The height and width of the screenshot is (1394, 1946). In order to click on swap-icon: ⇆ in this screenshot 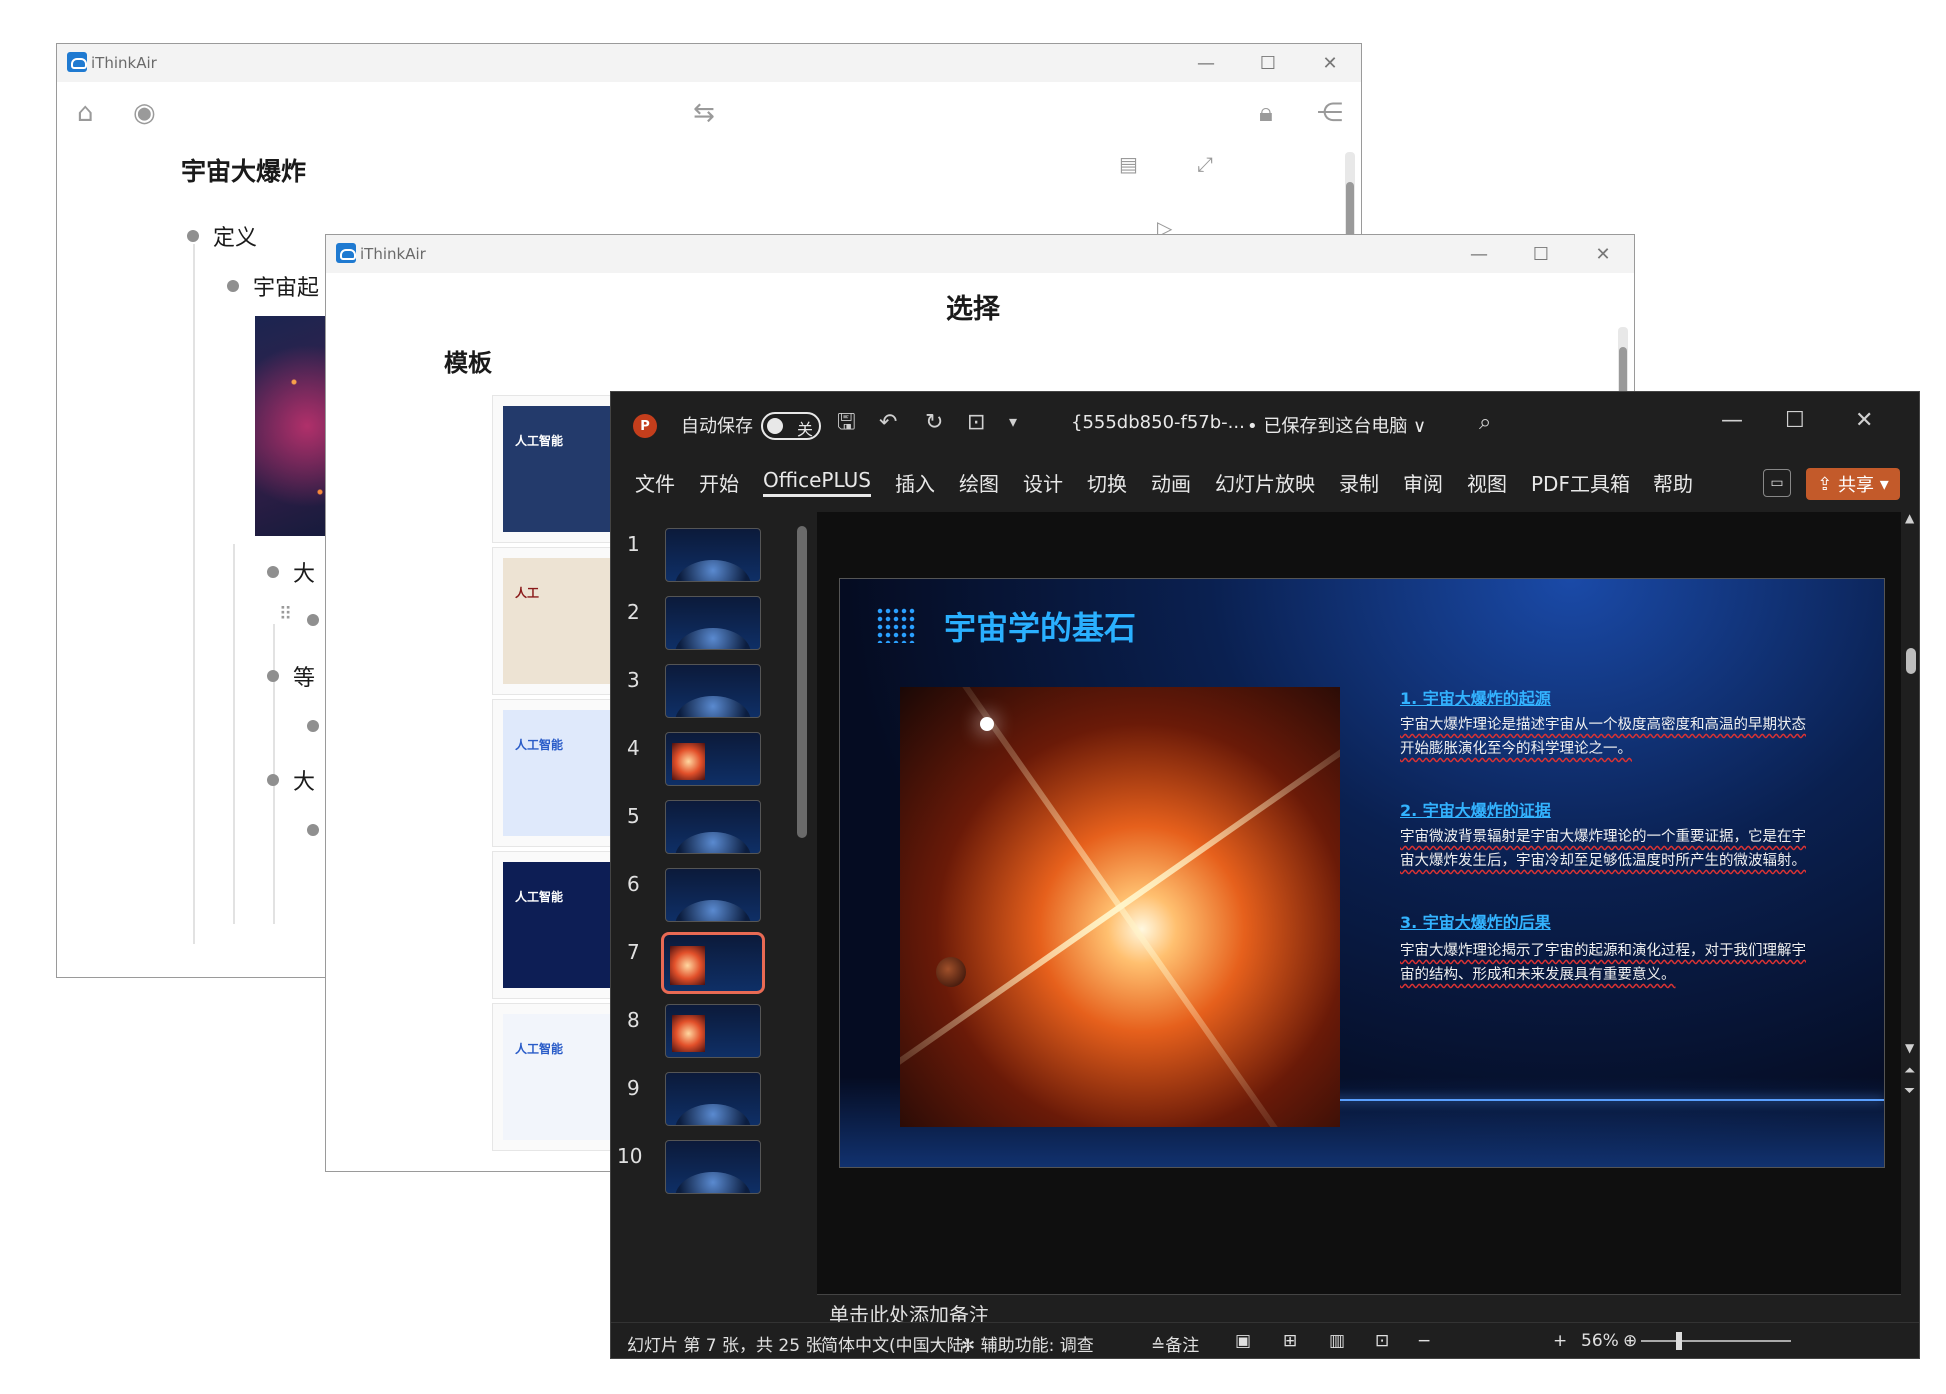, I will do `click(704, 113)`.